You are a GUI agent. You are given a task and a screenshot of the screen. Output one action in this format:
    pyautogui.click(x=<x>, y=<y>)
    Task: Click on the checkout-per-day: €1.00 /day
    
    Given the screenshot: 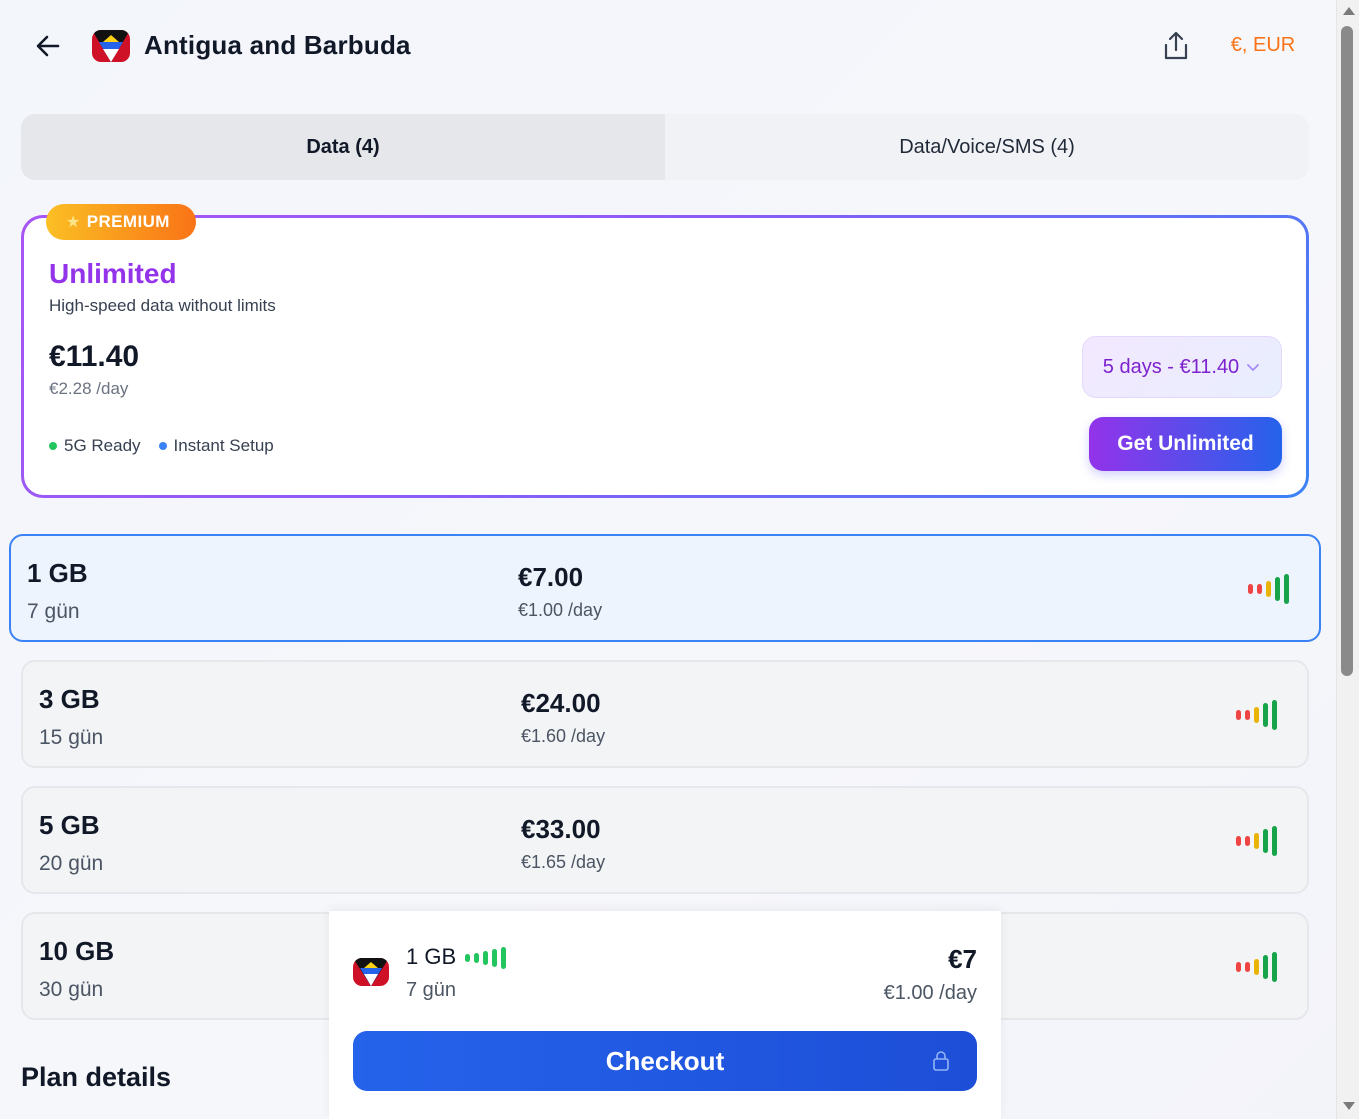 What is the action you would take?
    pyautogui.click(x=930, y=993)
    